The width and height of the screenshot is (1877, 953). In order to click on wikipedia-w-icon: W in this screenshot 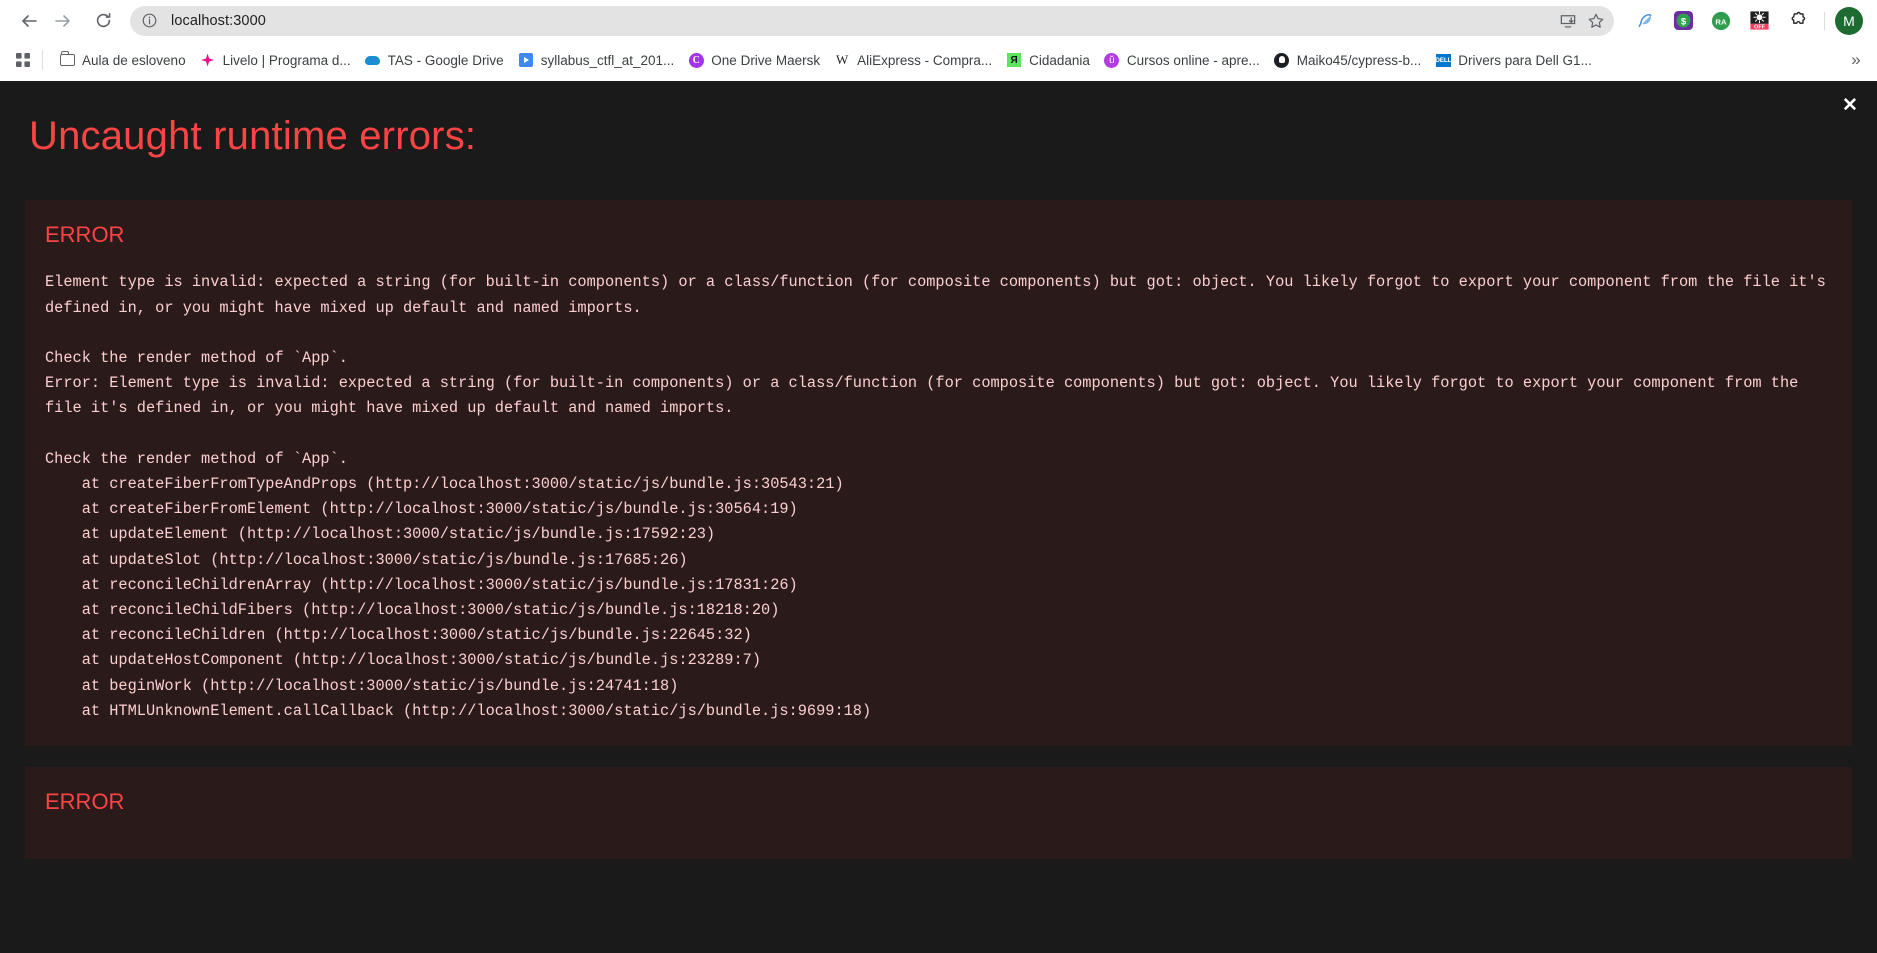, I will do `click(842, 59)`.